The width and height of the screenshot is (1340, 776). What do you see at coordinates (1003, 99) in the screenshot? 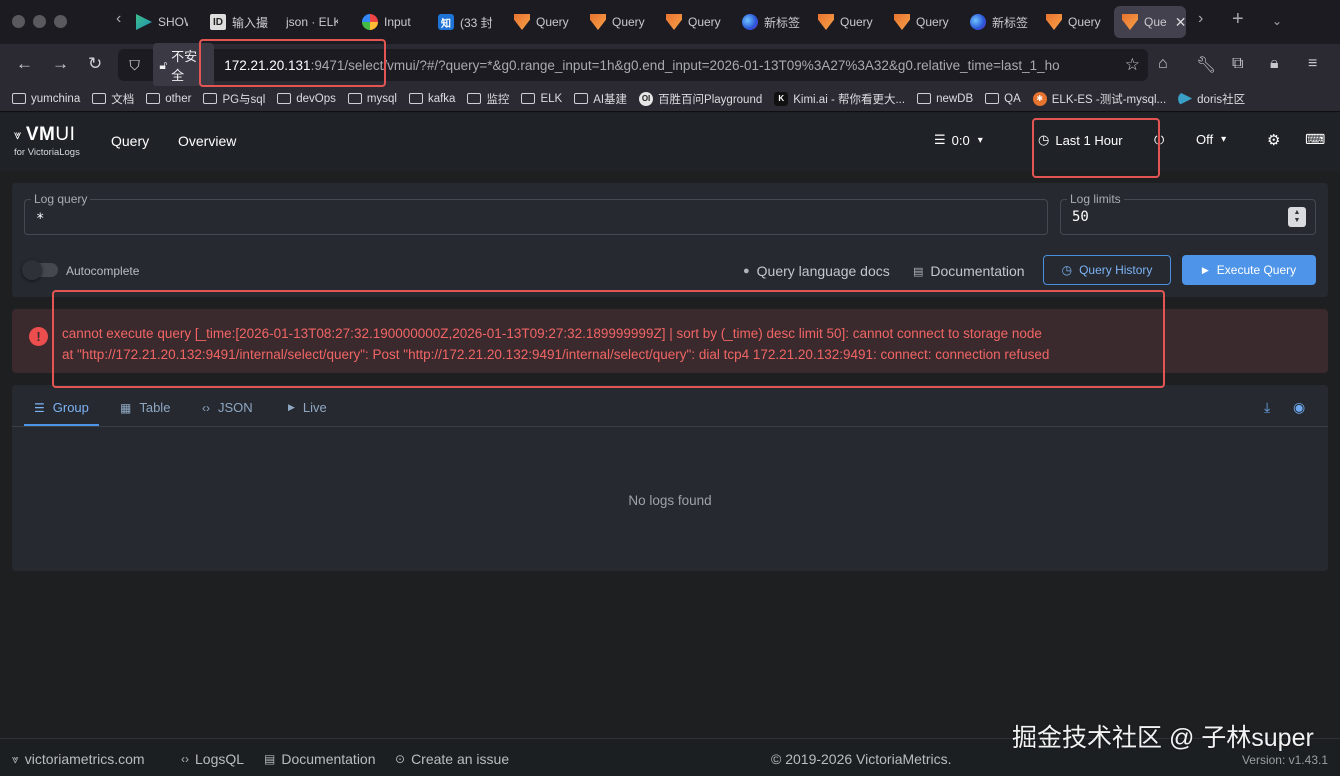
I see `bookmark-folder: QA` at bounding box center [1003, 99].